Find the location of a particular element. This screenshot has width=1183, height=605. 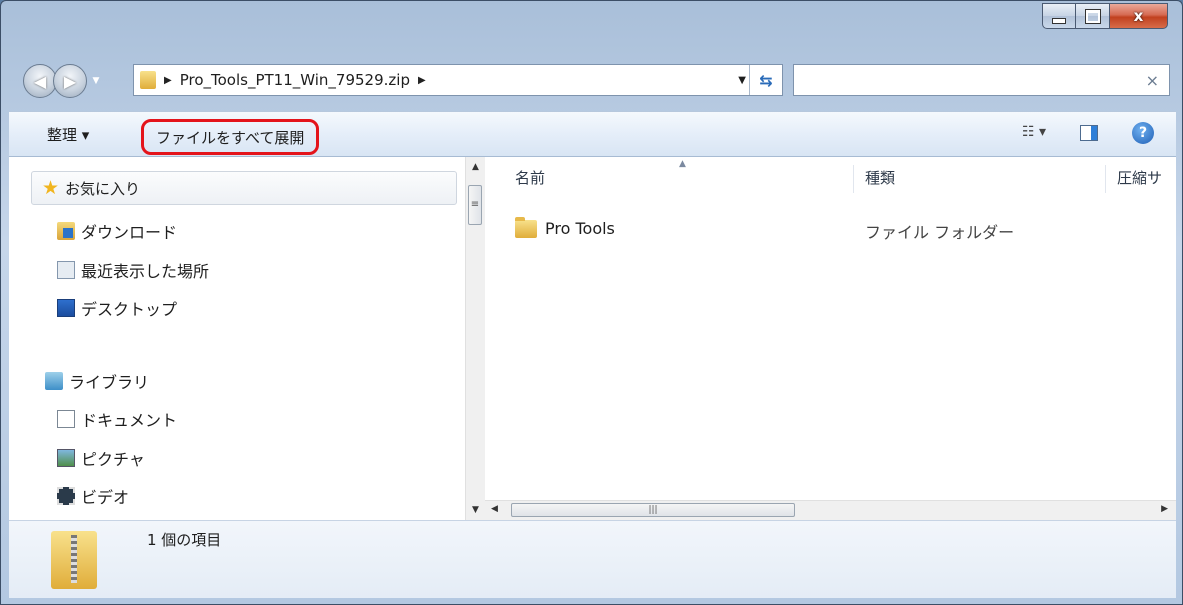

sidebar-item-label: 最近表示した場所 is located at coordinates (145, 271).